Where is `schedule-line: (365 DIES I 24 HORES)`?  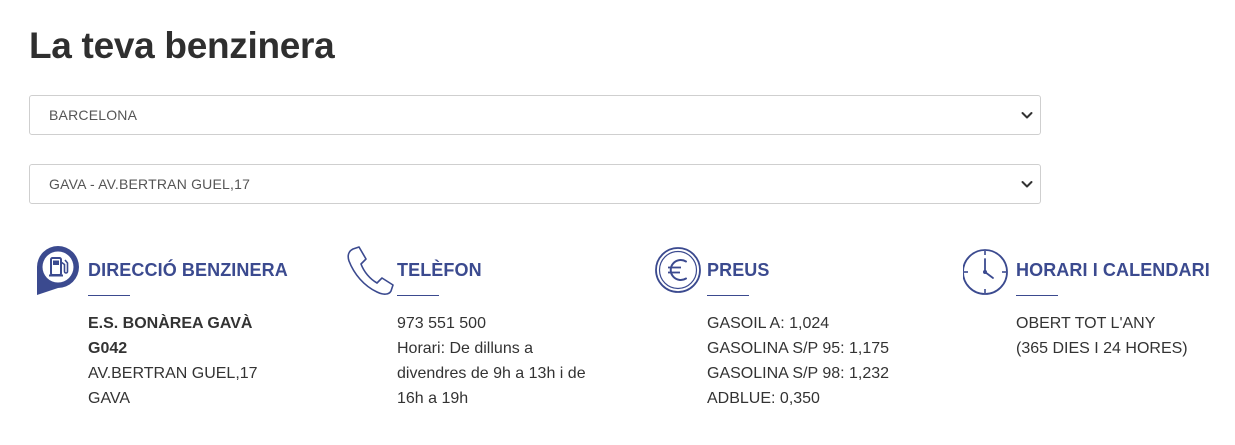
schedule-line: (365 DIES I 24 HORES) is located at coordinates (1102, 348).